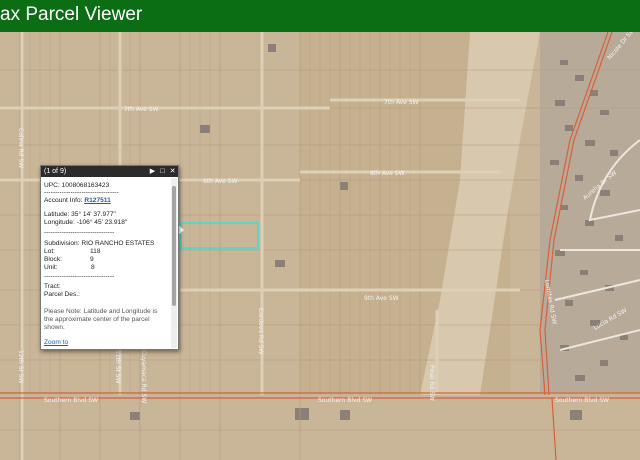 This screenshot has height=460, width=640. Describe the element at coordinates (71, 14) in the screenshot. I see `app-title: ax Parcel Viewer` at that location.